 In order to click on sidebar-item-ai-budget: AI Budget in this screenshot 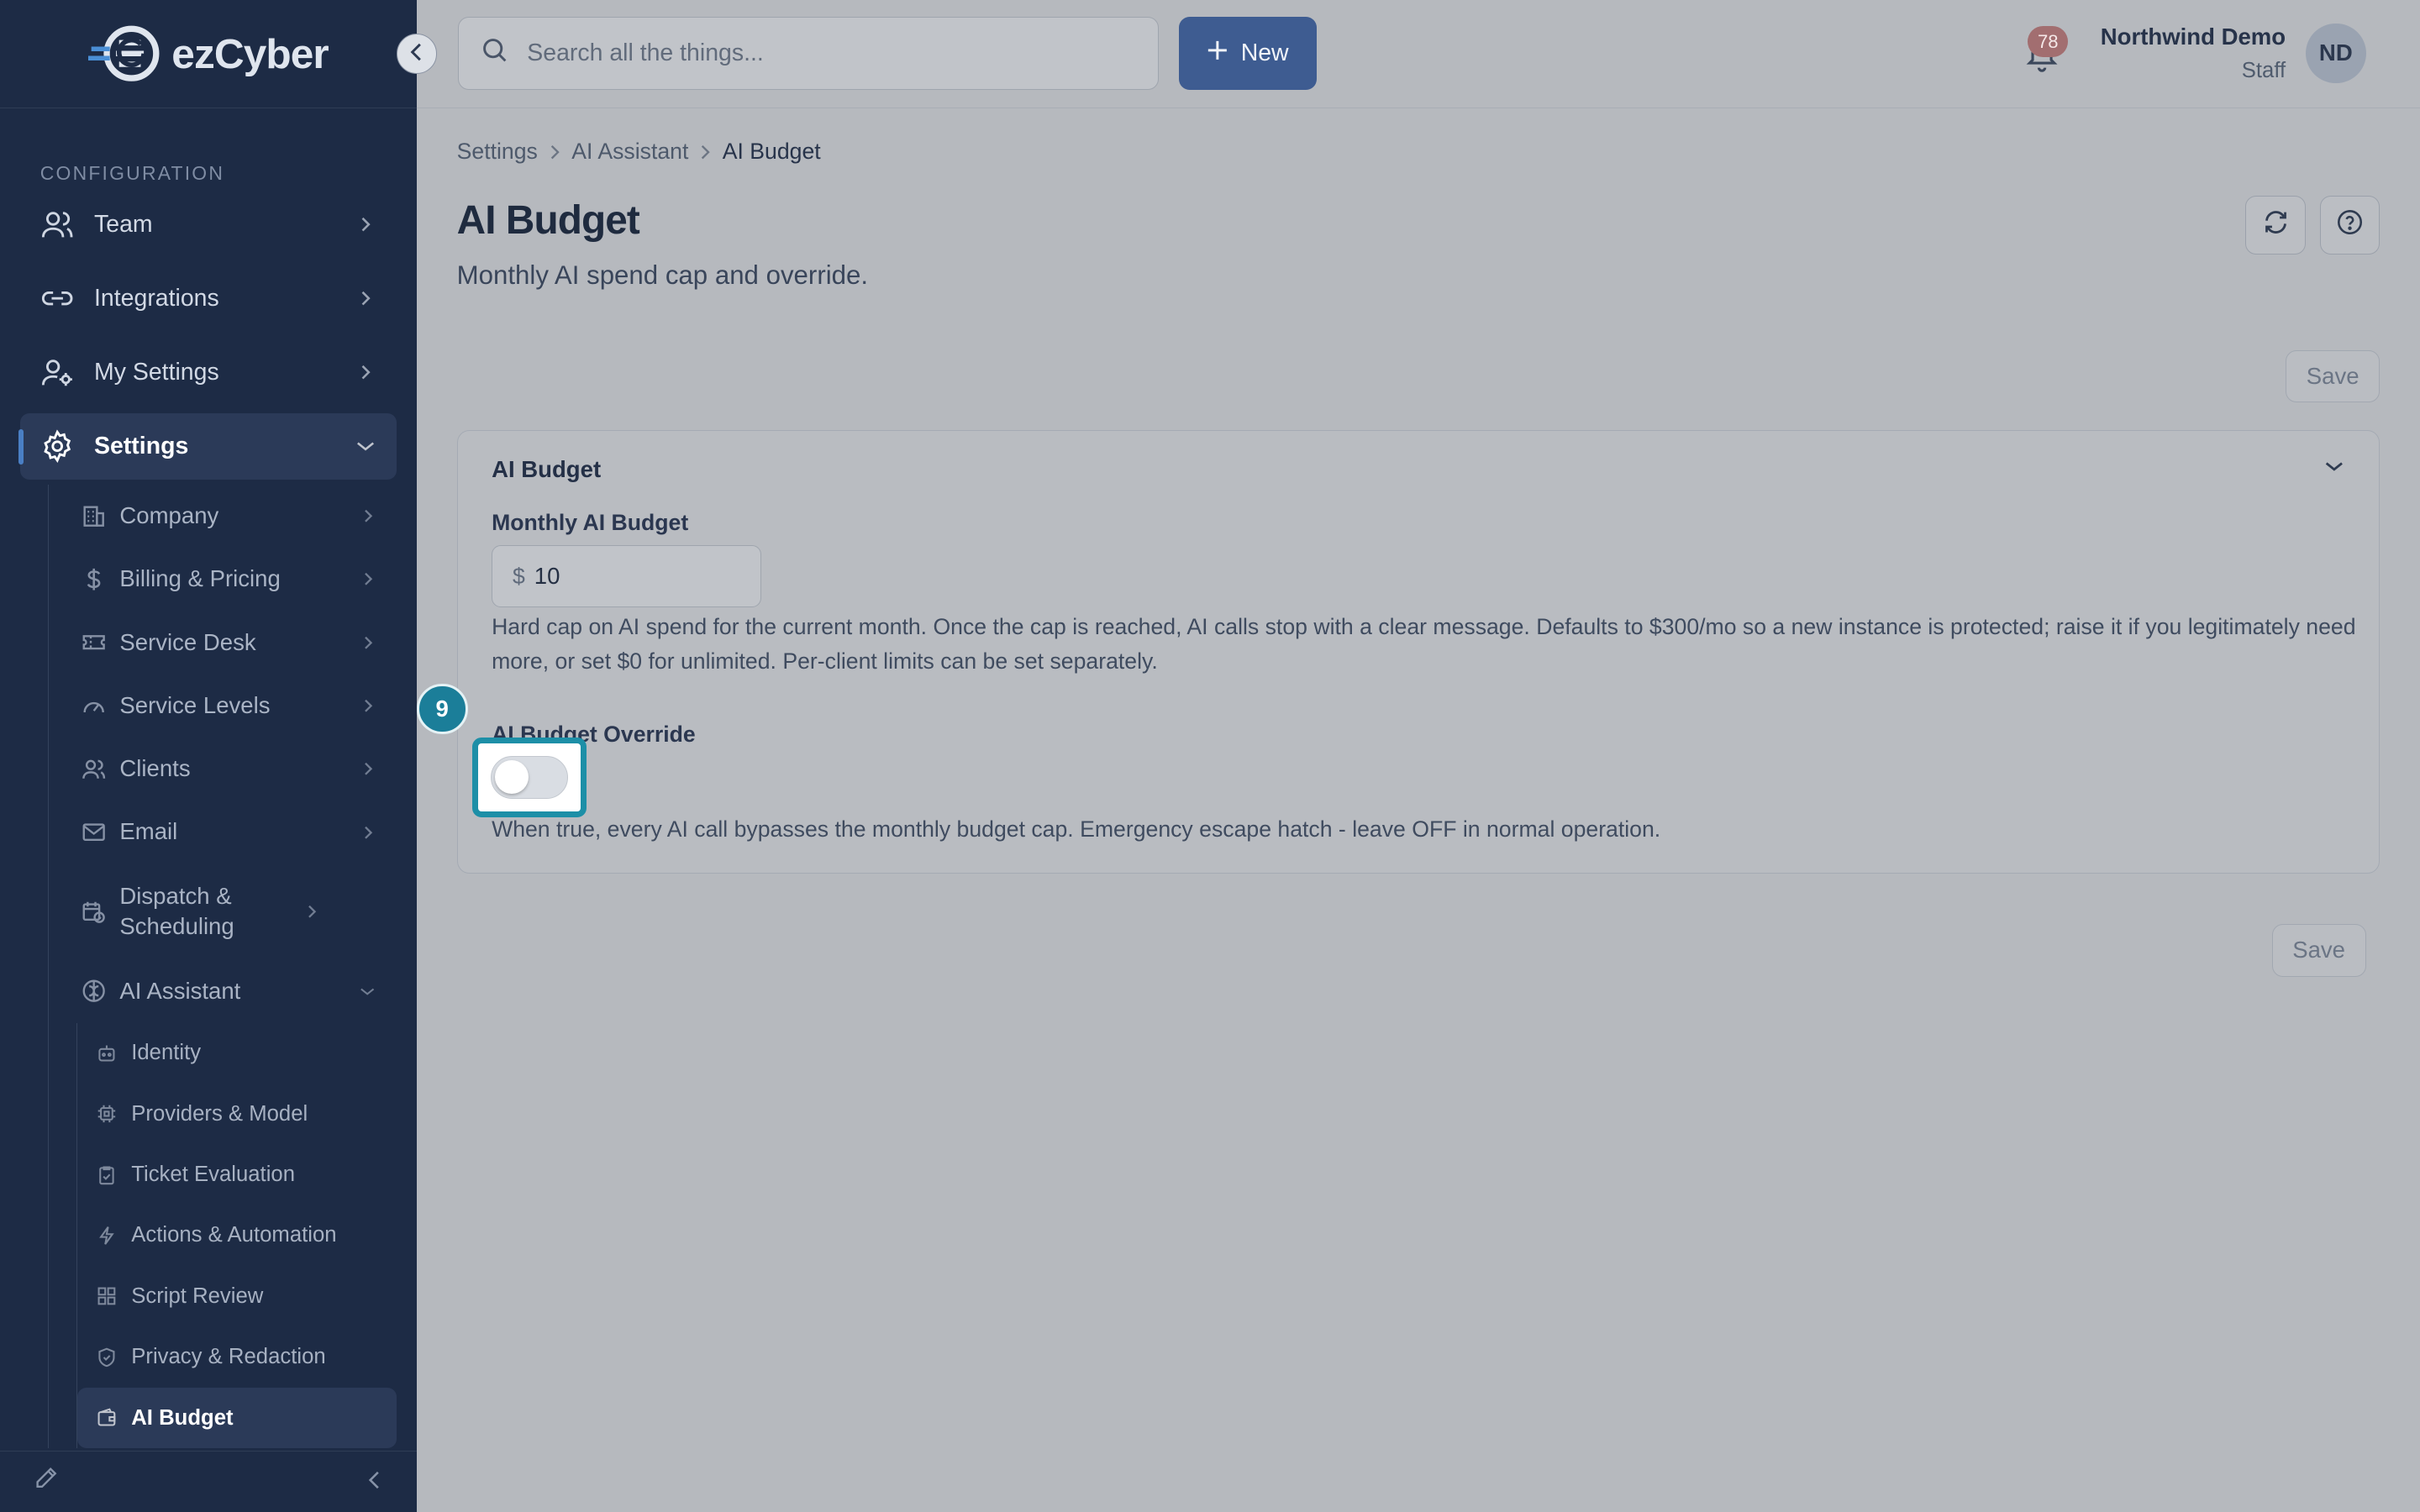, I will do `click(236, 1418)`.